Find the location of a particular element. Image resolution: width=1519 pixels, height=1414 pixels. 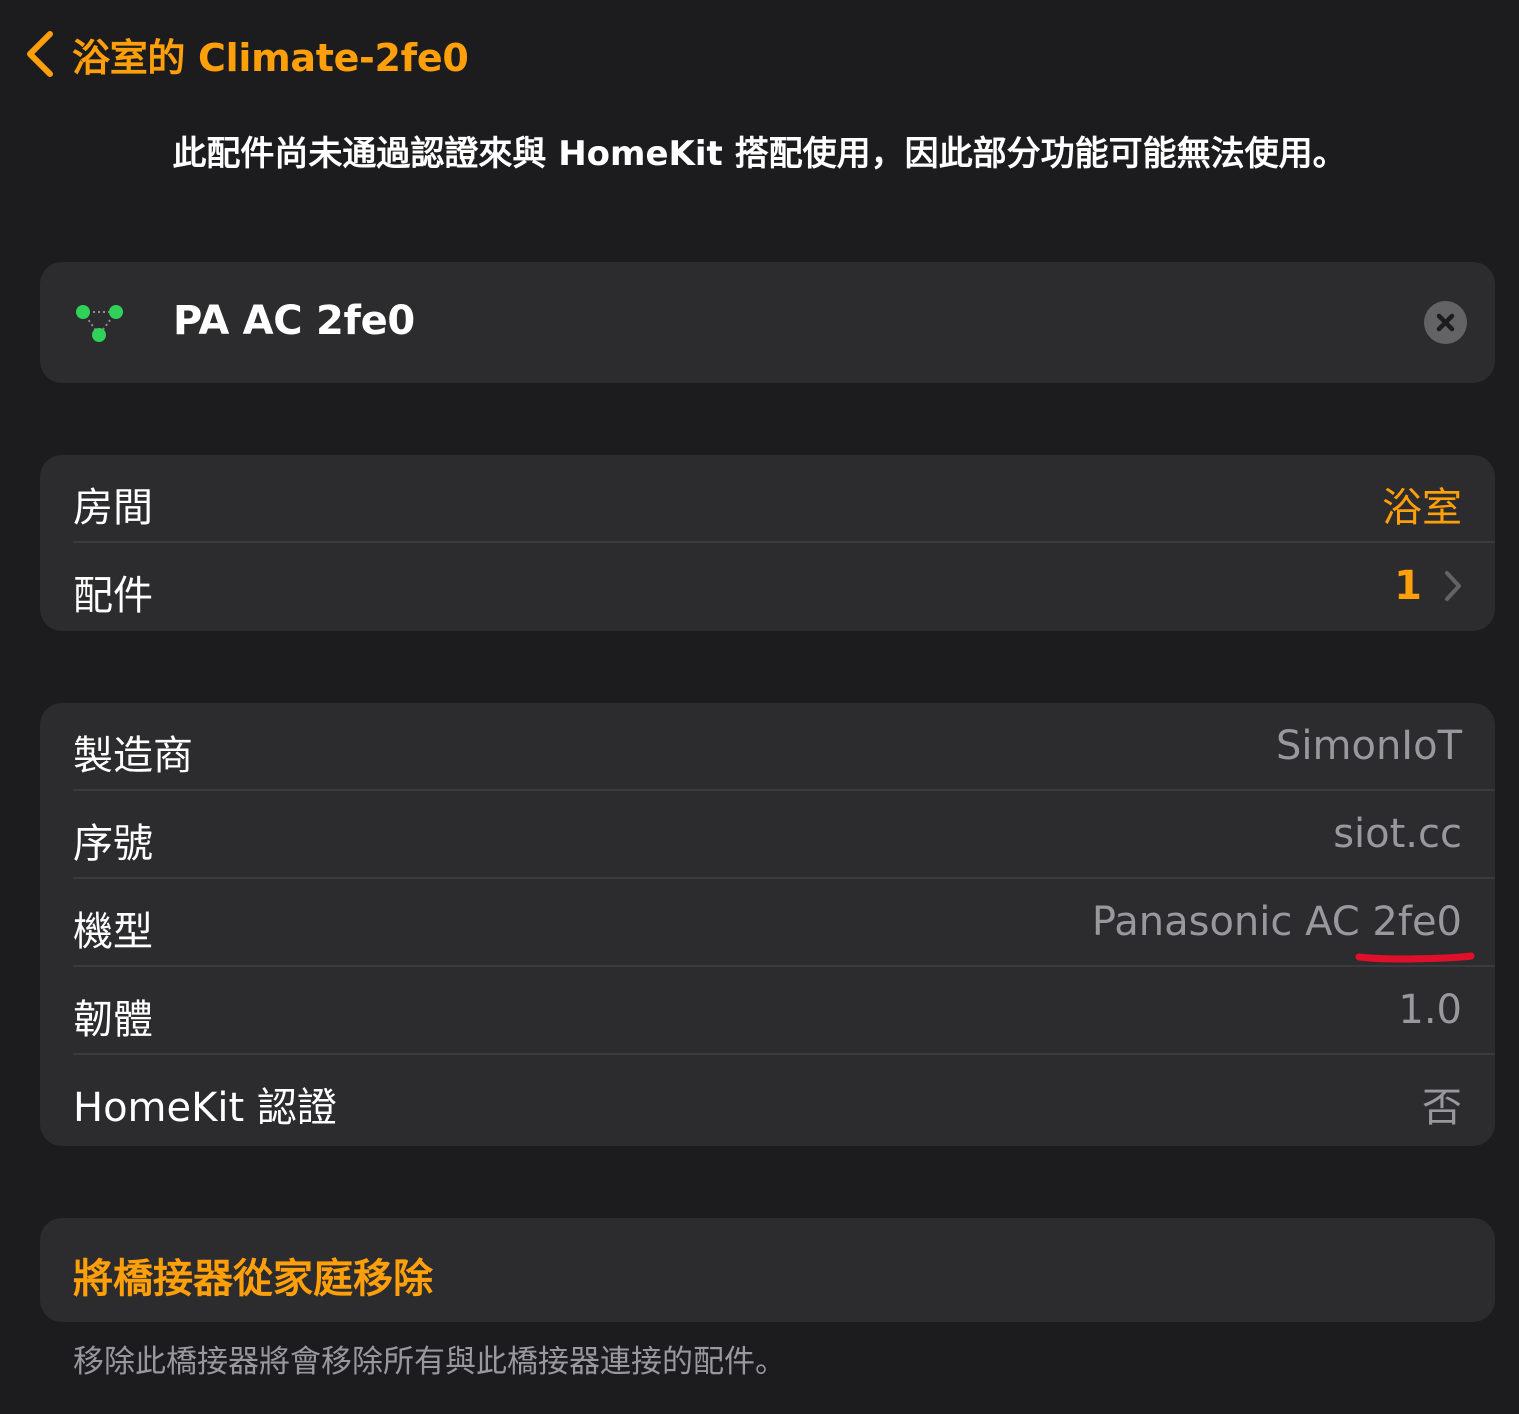

accessories-label: 配件 is located at coordinates (113, 596).